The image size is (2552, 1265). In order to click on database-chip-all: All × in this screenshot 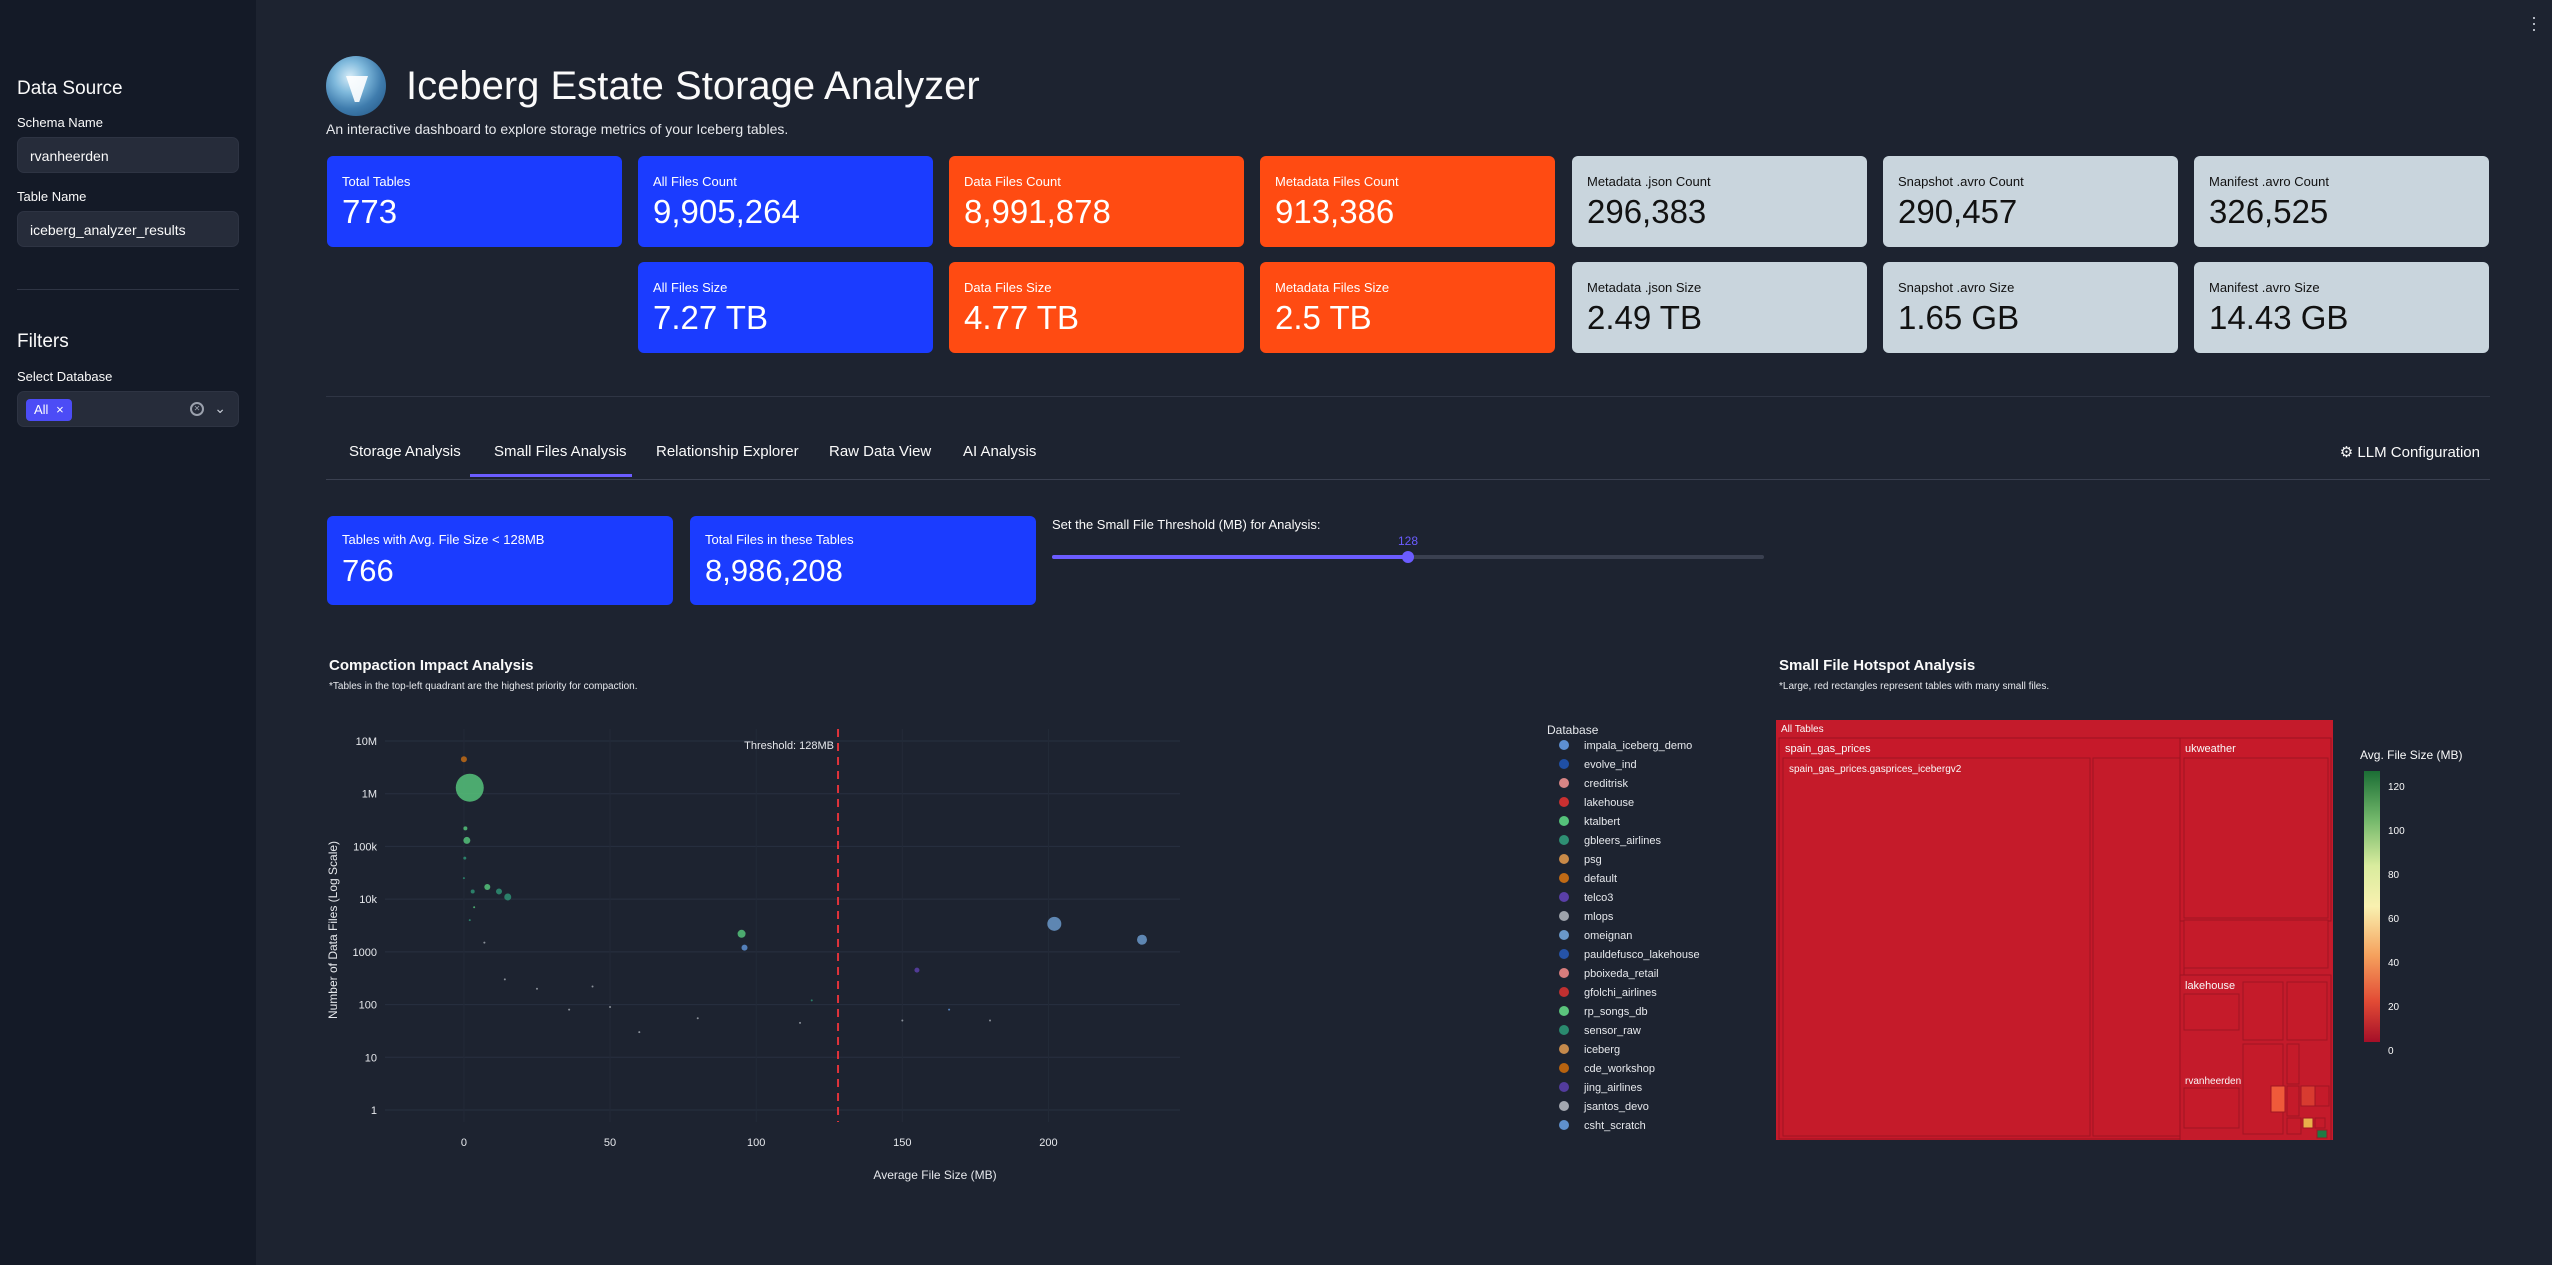, I will do `click(49, 410)`.